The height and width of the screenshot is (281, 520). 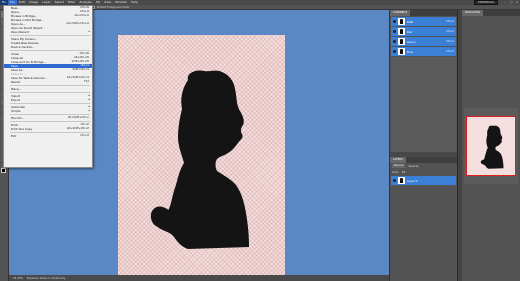 I want to click on layer-name: Layer 0, so click(x=412, y=180).